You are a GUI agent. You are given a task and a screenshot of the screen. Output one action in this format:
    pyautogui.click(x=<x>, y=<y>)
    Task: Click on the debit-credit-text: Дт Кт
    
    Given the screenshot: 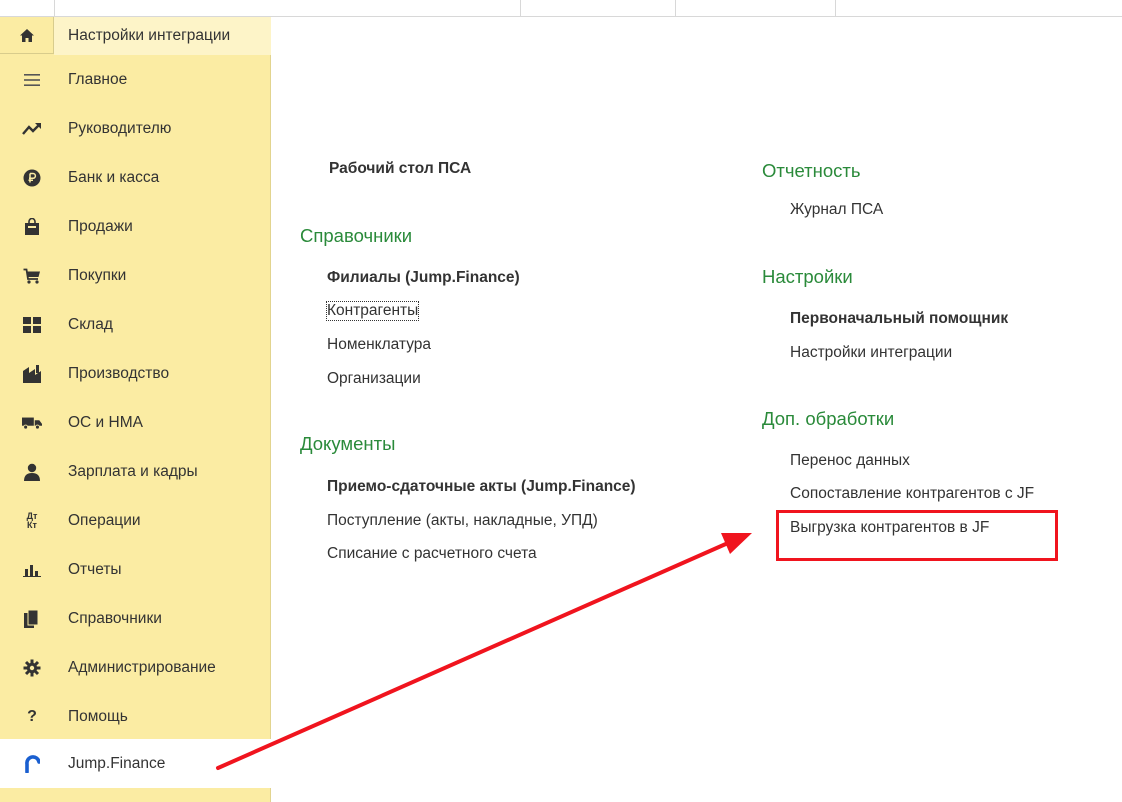 What is the action you would take?
    pyautogui.click(x=32, y=520)
    